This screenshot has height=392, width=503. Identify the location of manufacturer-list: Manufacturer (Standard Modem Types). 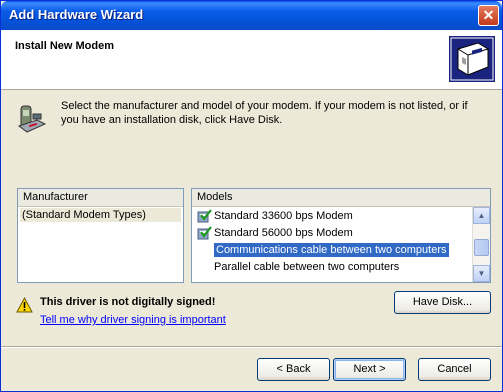
(100, 235).